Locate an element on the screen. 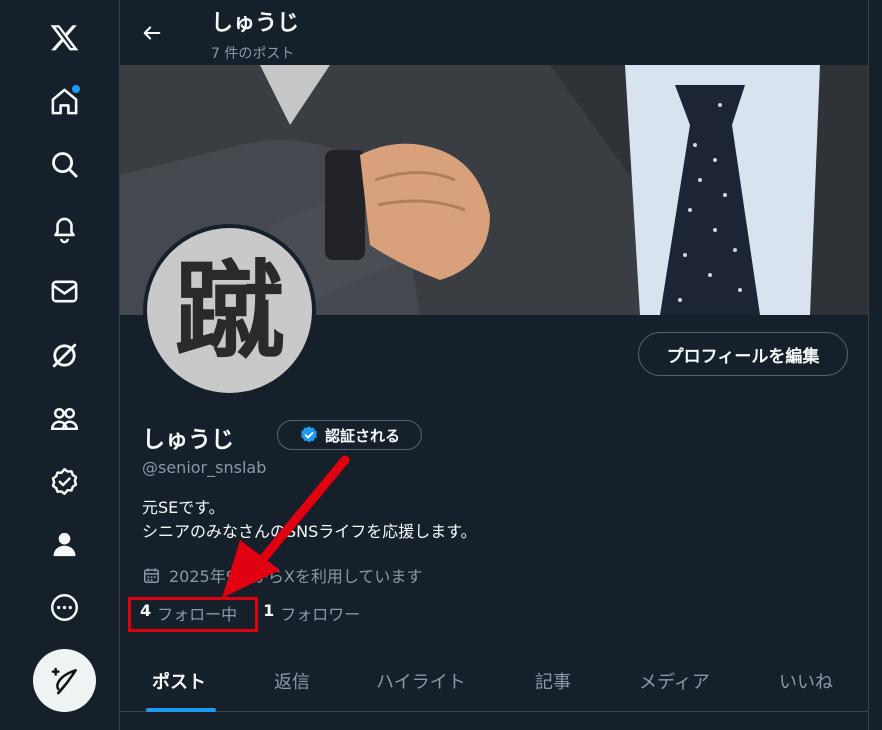  tab-likes: いいね is located at coordinates (806, 681).